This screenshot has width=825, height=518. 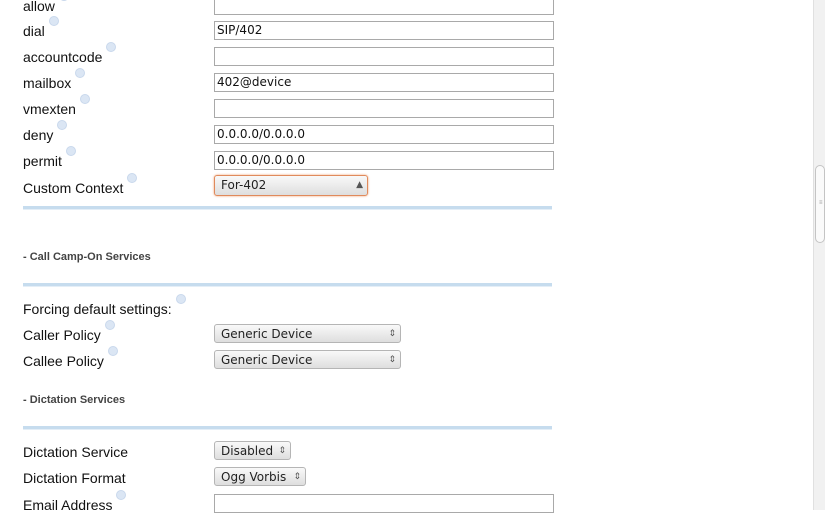 I want to click on dictation-service-value: Disabled, so click(x=247, y=451).